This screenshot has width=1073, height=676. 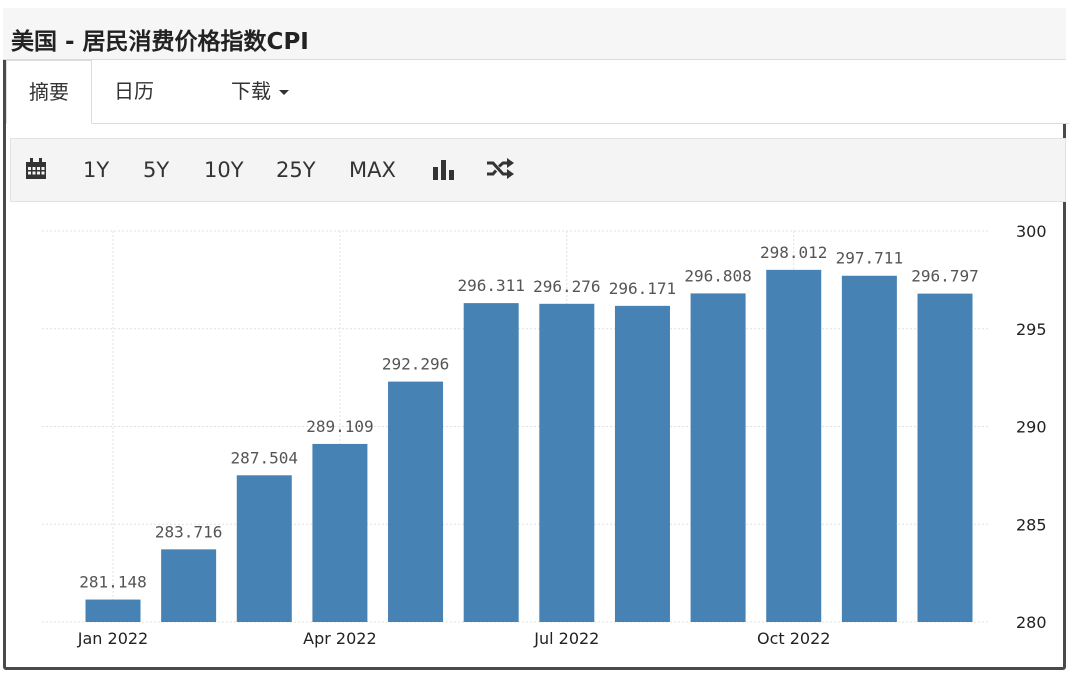 I want to click on bar-jul-2022, so click(x=567, y=462).